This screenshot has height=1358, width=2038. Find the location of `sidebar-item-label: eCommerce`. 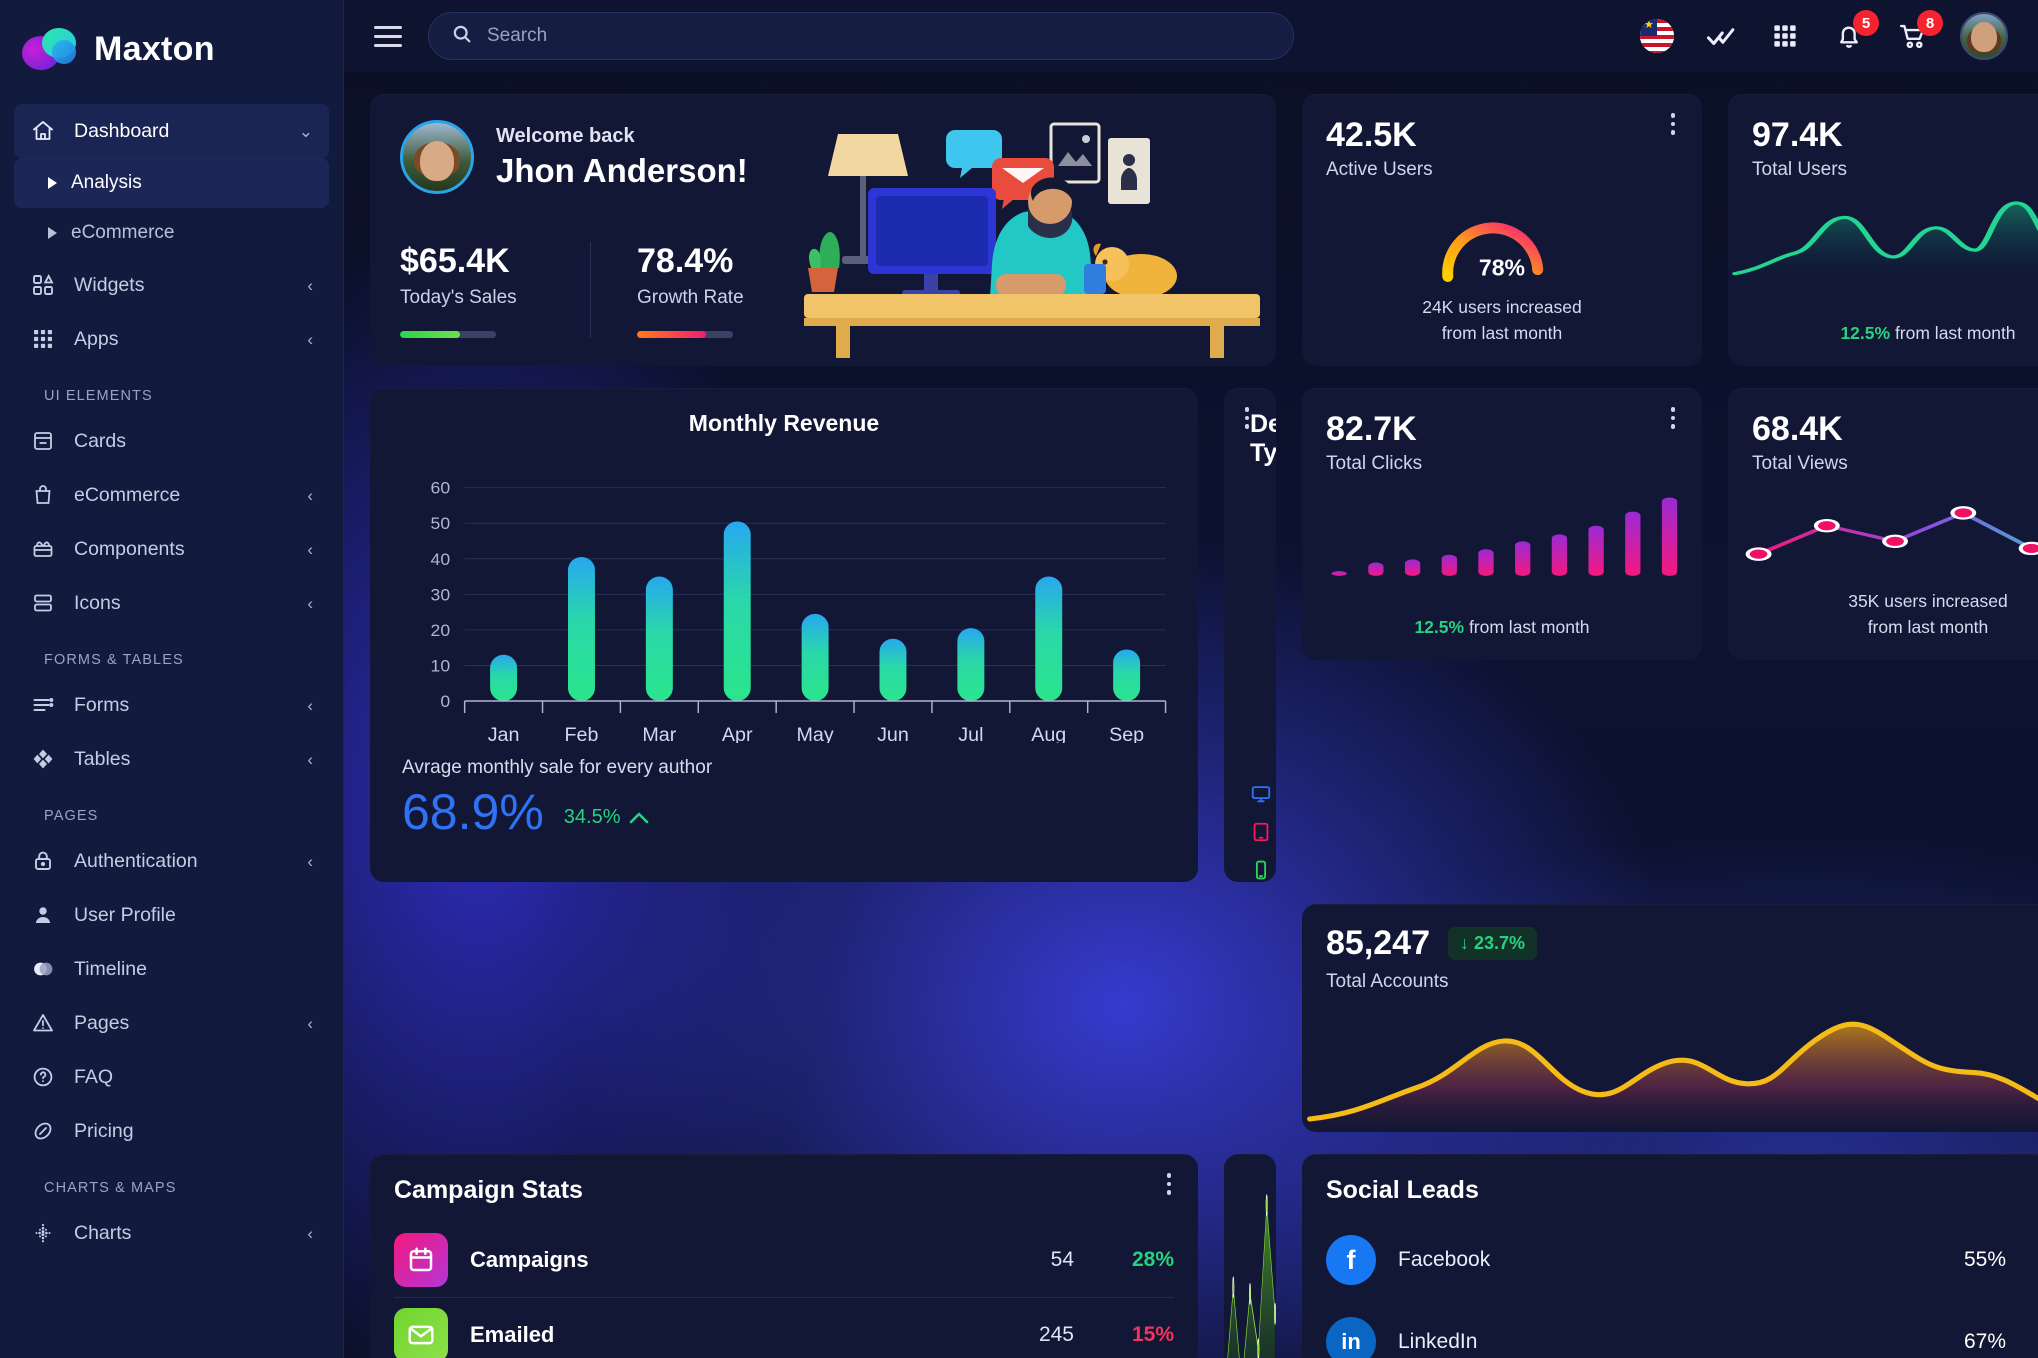

sidebar-item-label: eCommerce is located at coordinates (127, 494).